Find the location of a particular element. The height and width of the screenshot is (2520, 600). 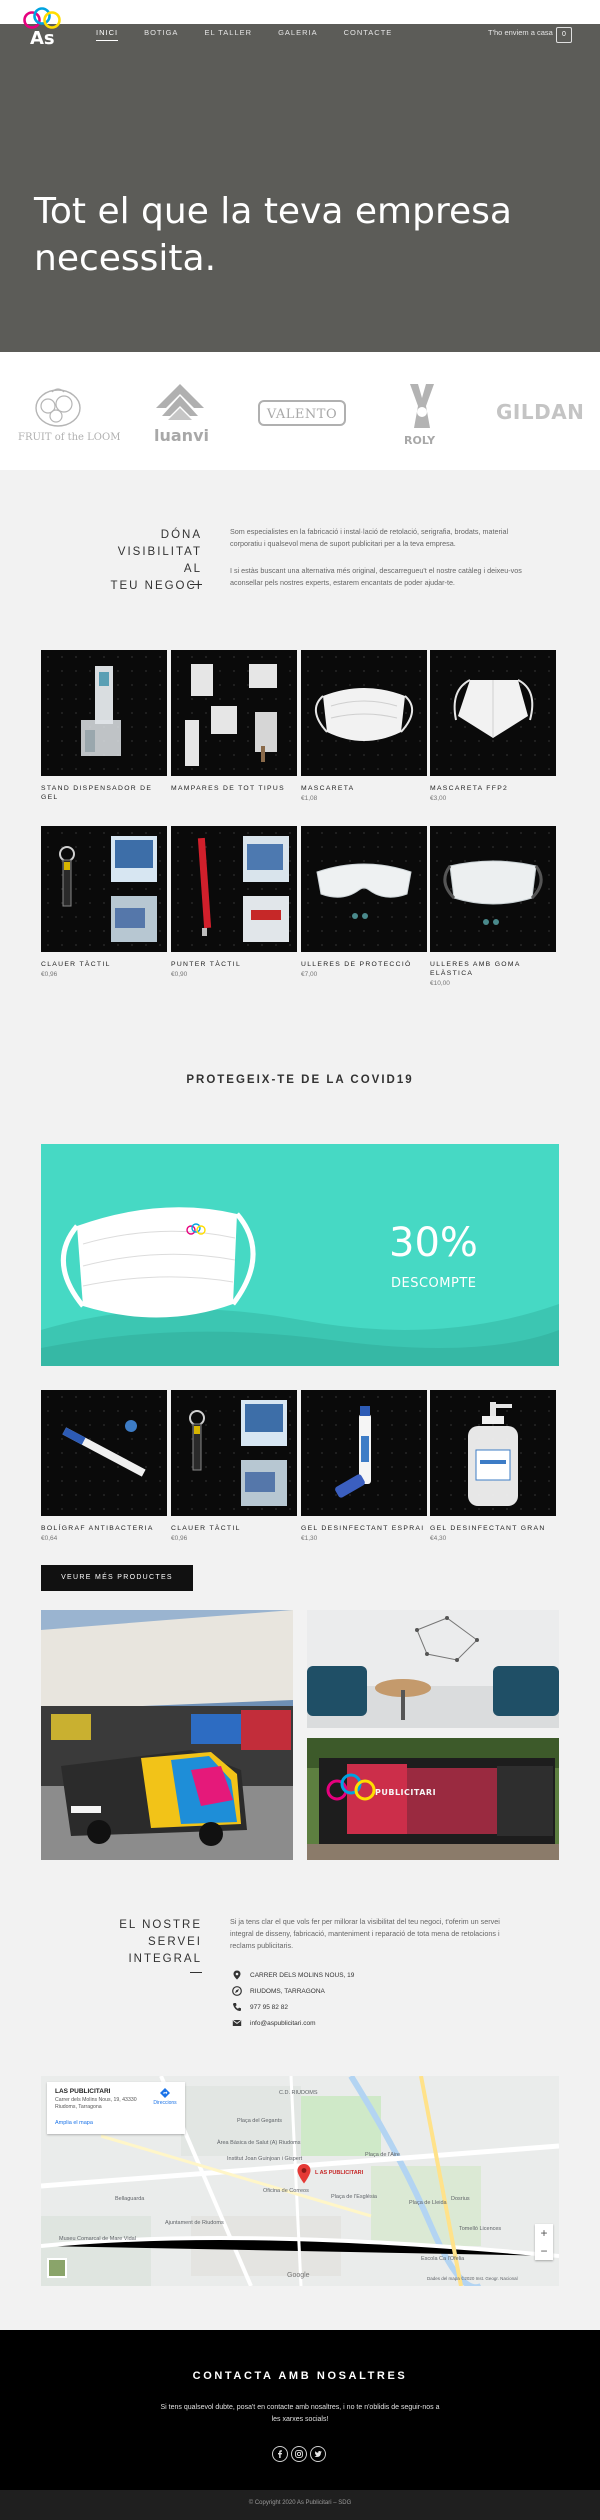

photo-graffiti-stand: PUBLICITARI is located at coordinates (433, 1799).